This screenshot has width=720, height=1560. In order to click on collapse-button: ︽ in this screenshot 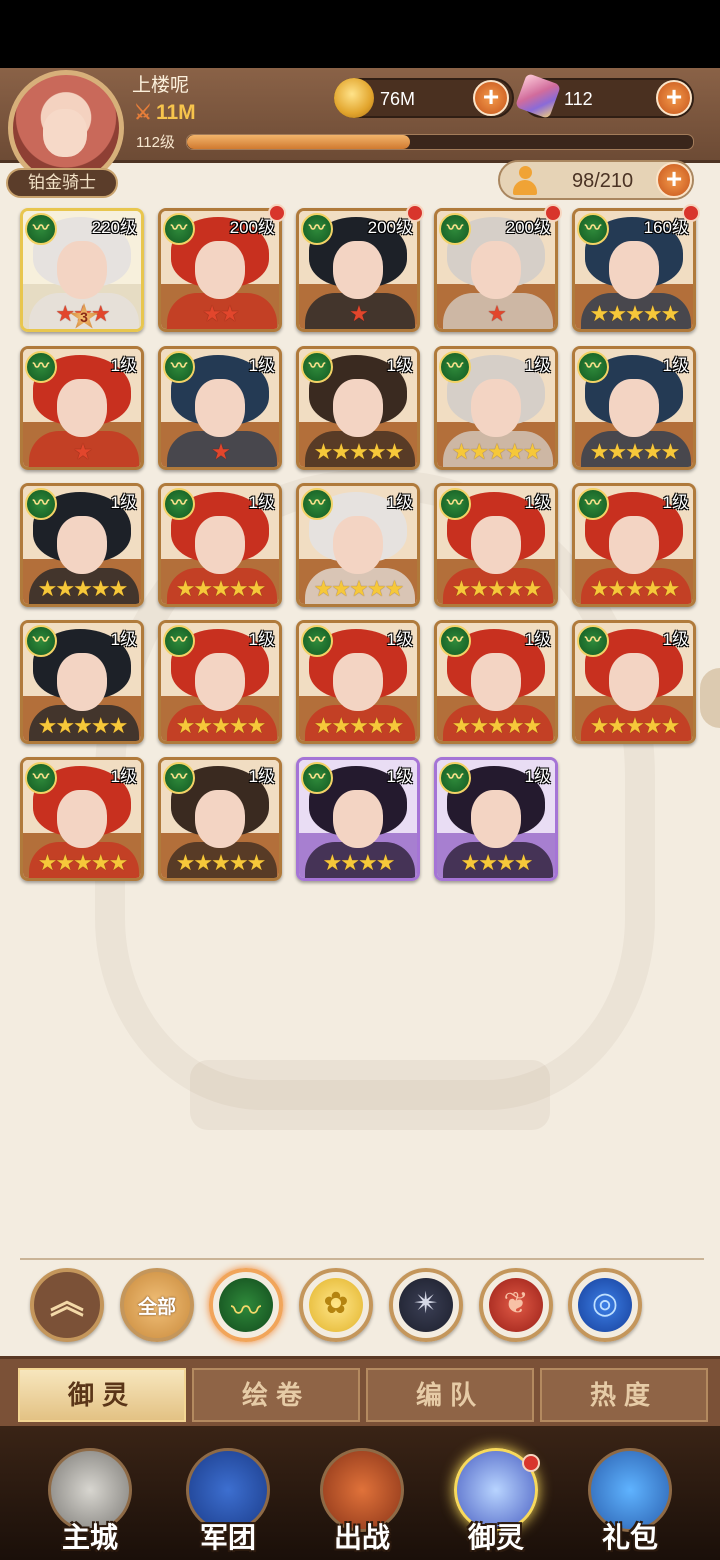, I will do `click(67, 1305)`.